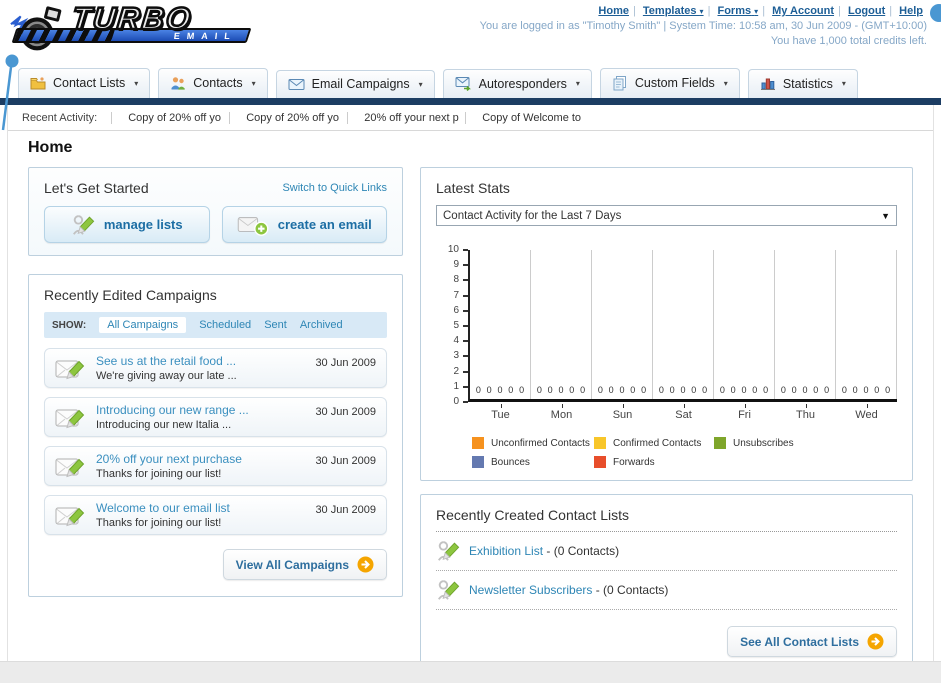 The width and height of the screenshot is (941, 683). What do you see at coordinates (802, 83) in the screenshot?
I see `tab-statistics: Statistics ▾` at bounding box center [802, 83].